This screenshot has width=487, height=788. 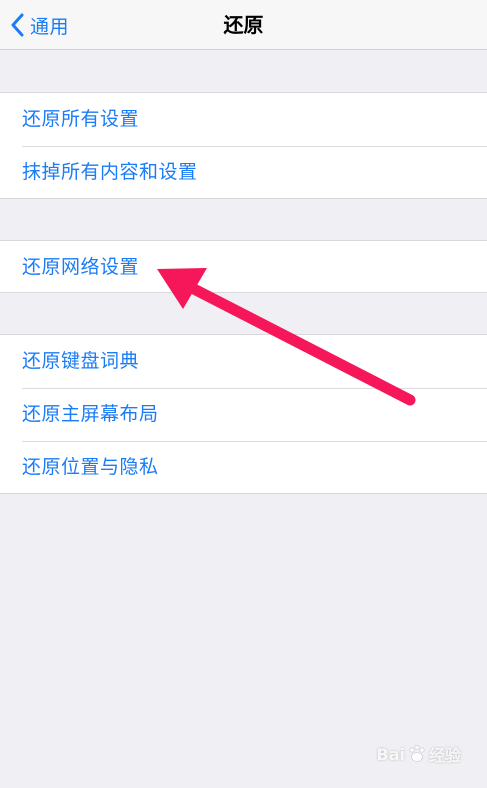 What do you see at coordinates (390, 754) in the screenshot?
I see `watermark-brand-left: Bai` at bounding box center [390, 754].